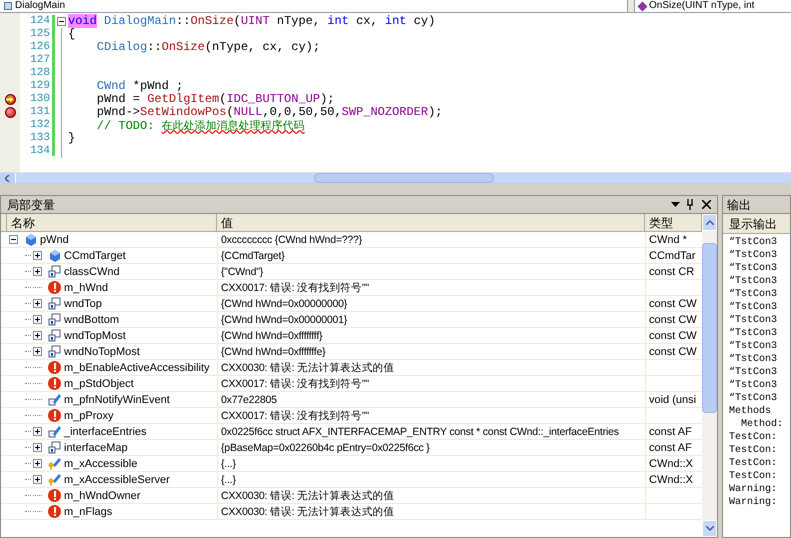  I want to click on member-combo: OnSize(UINT nType, int, so click(712, 6).